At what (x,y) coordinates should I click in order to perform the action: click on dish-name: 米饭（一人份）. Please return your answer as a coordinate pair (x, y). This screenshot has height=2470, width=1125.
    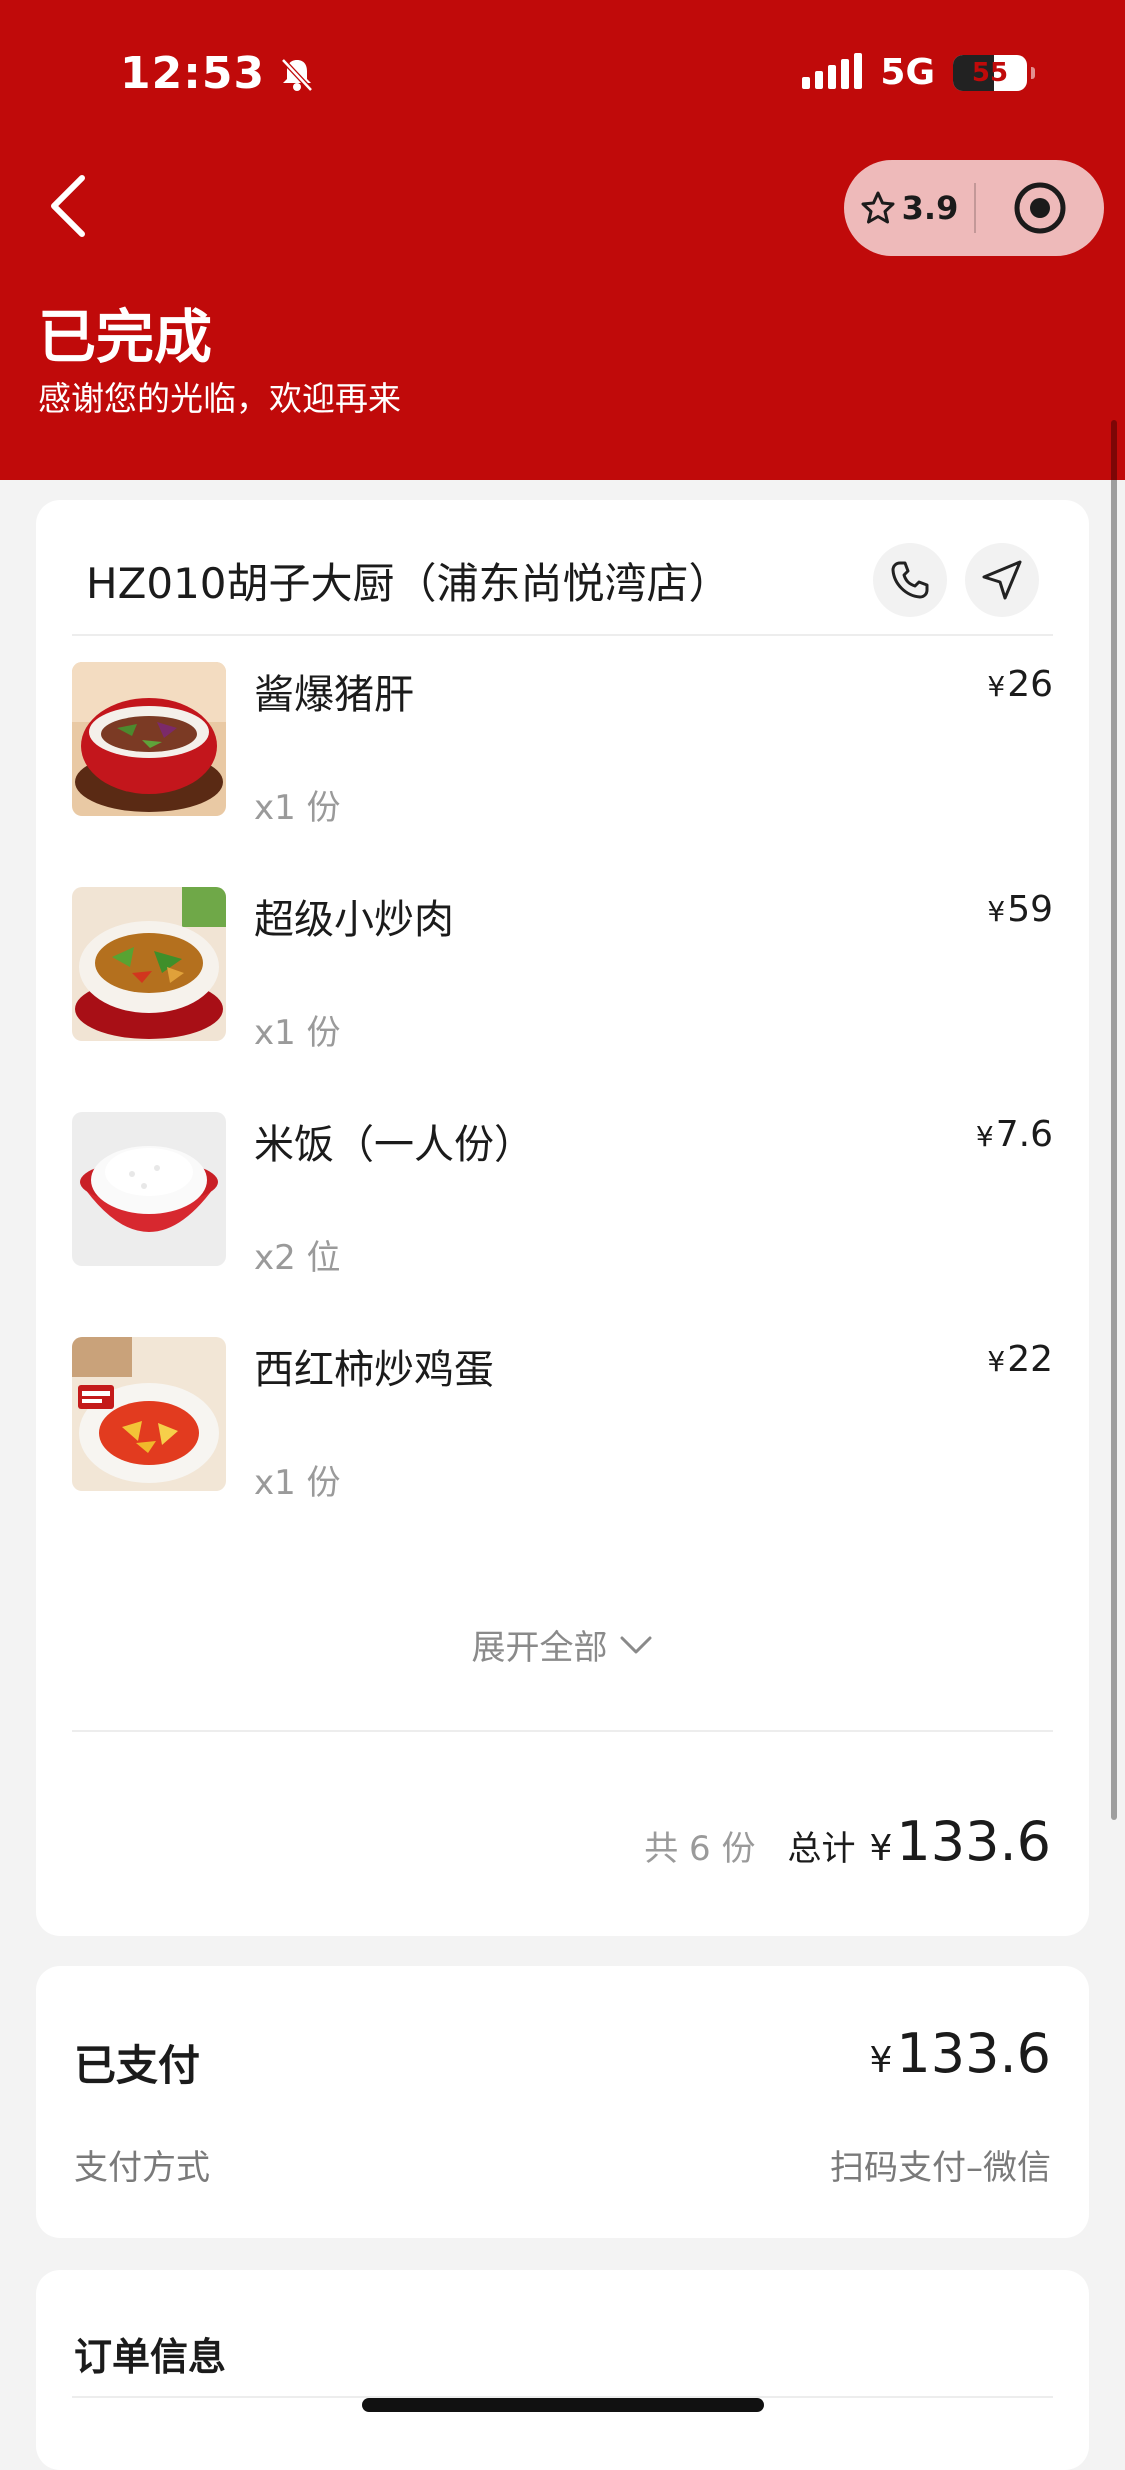
    Looking at the image, I should click on (394, 1145).